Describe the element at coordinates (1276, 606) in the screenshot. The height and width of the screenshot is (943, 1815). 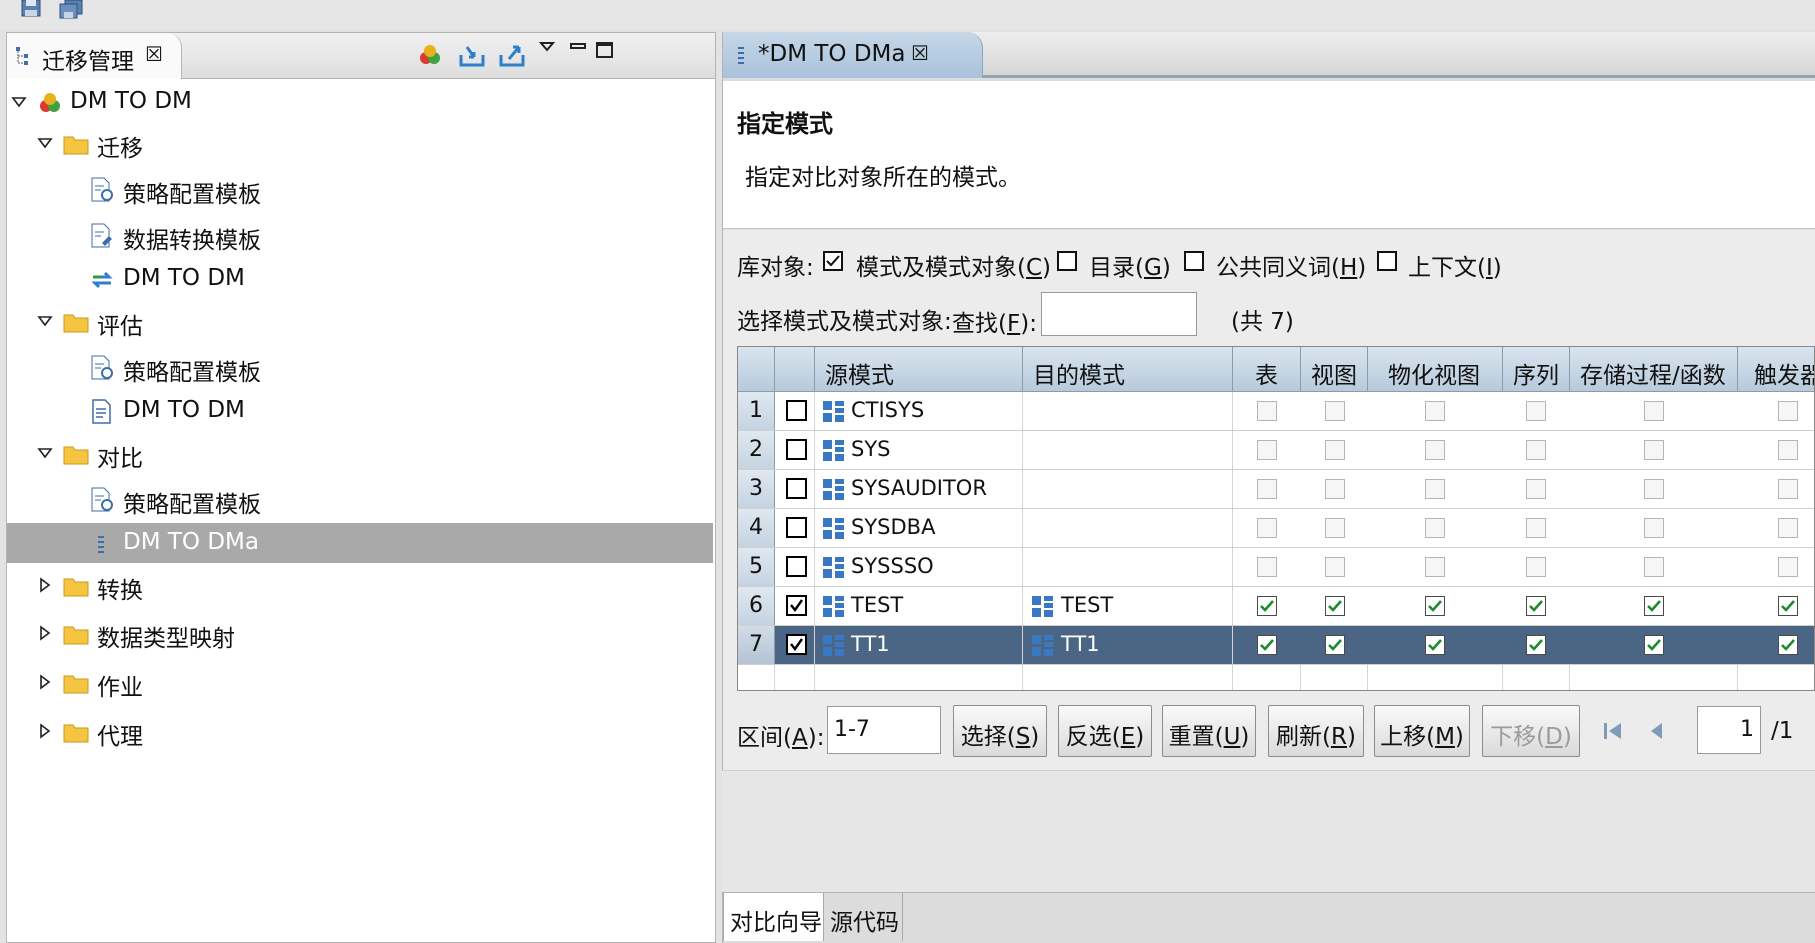
I see `table-row: 6 TEST TEST` at that location.